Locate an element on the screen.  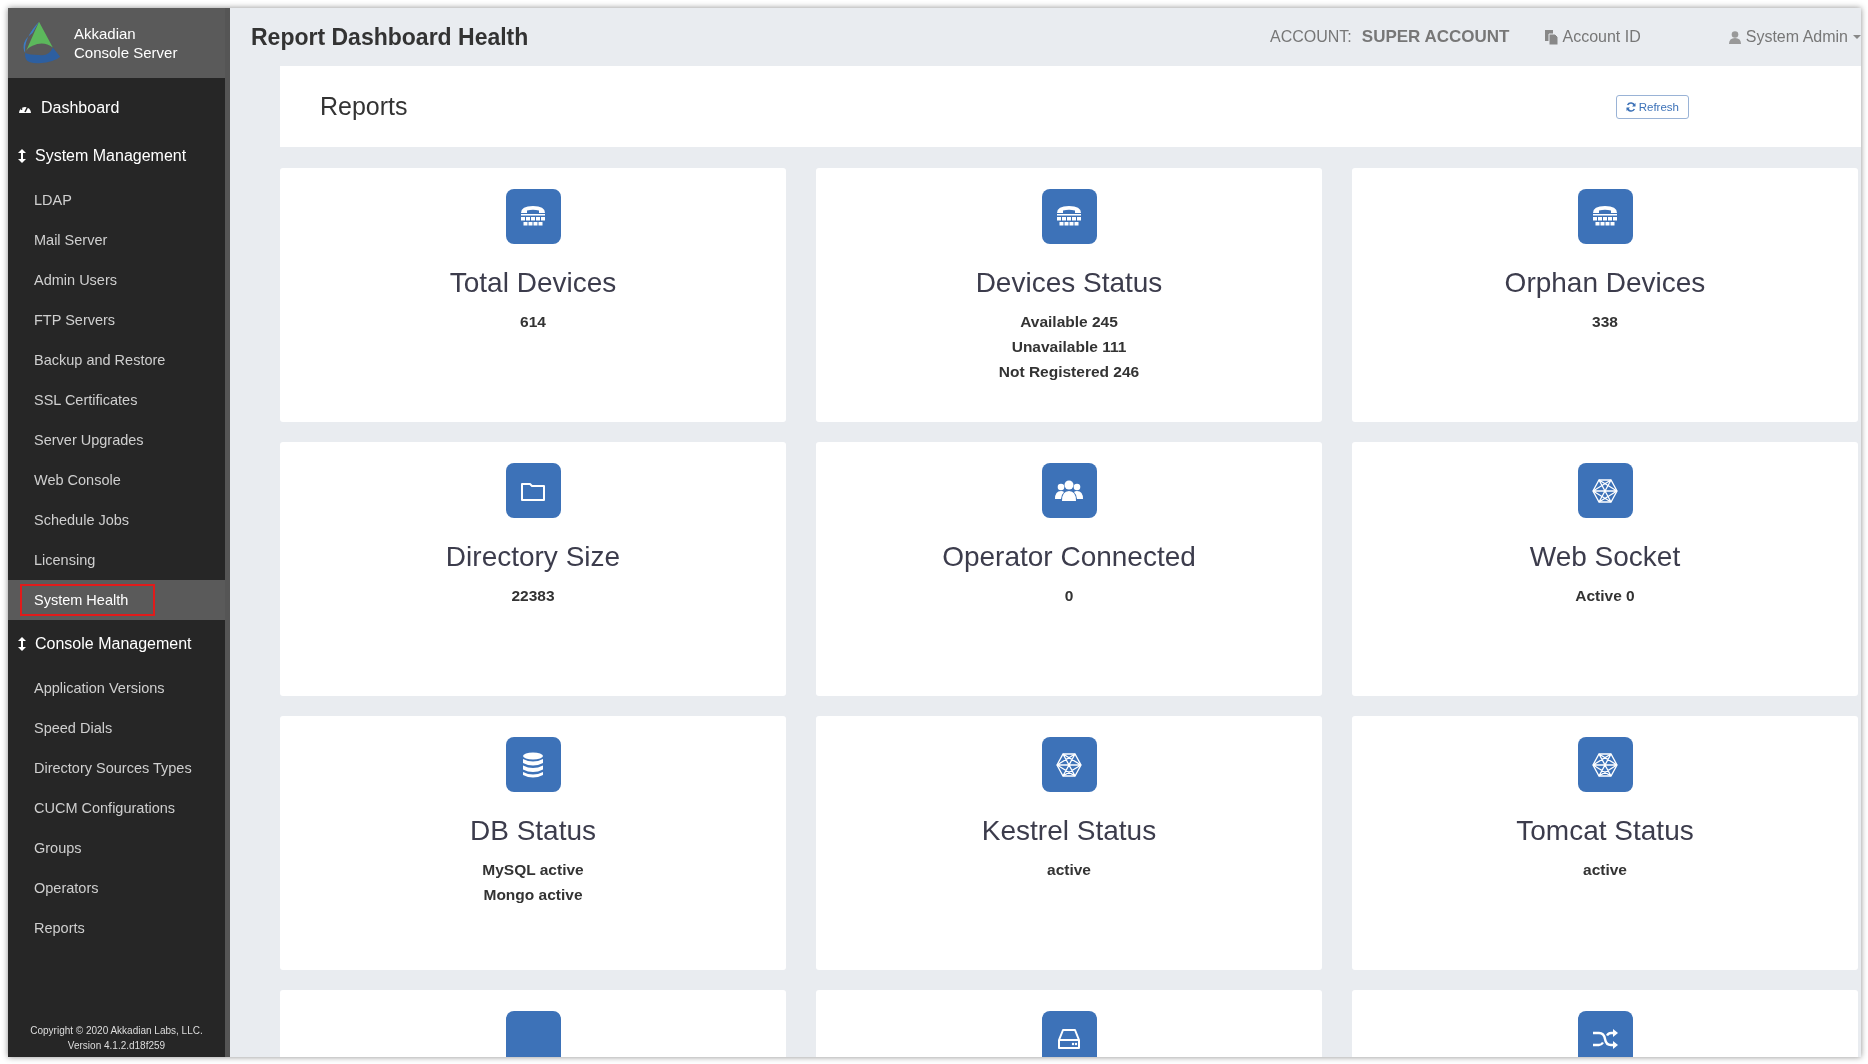
nav-section: Console Management is located at coordinates (116, 644).